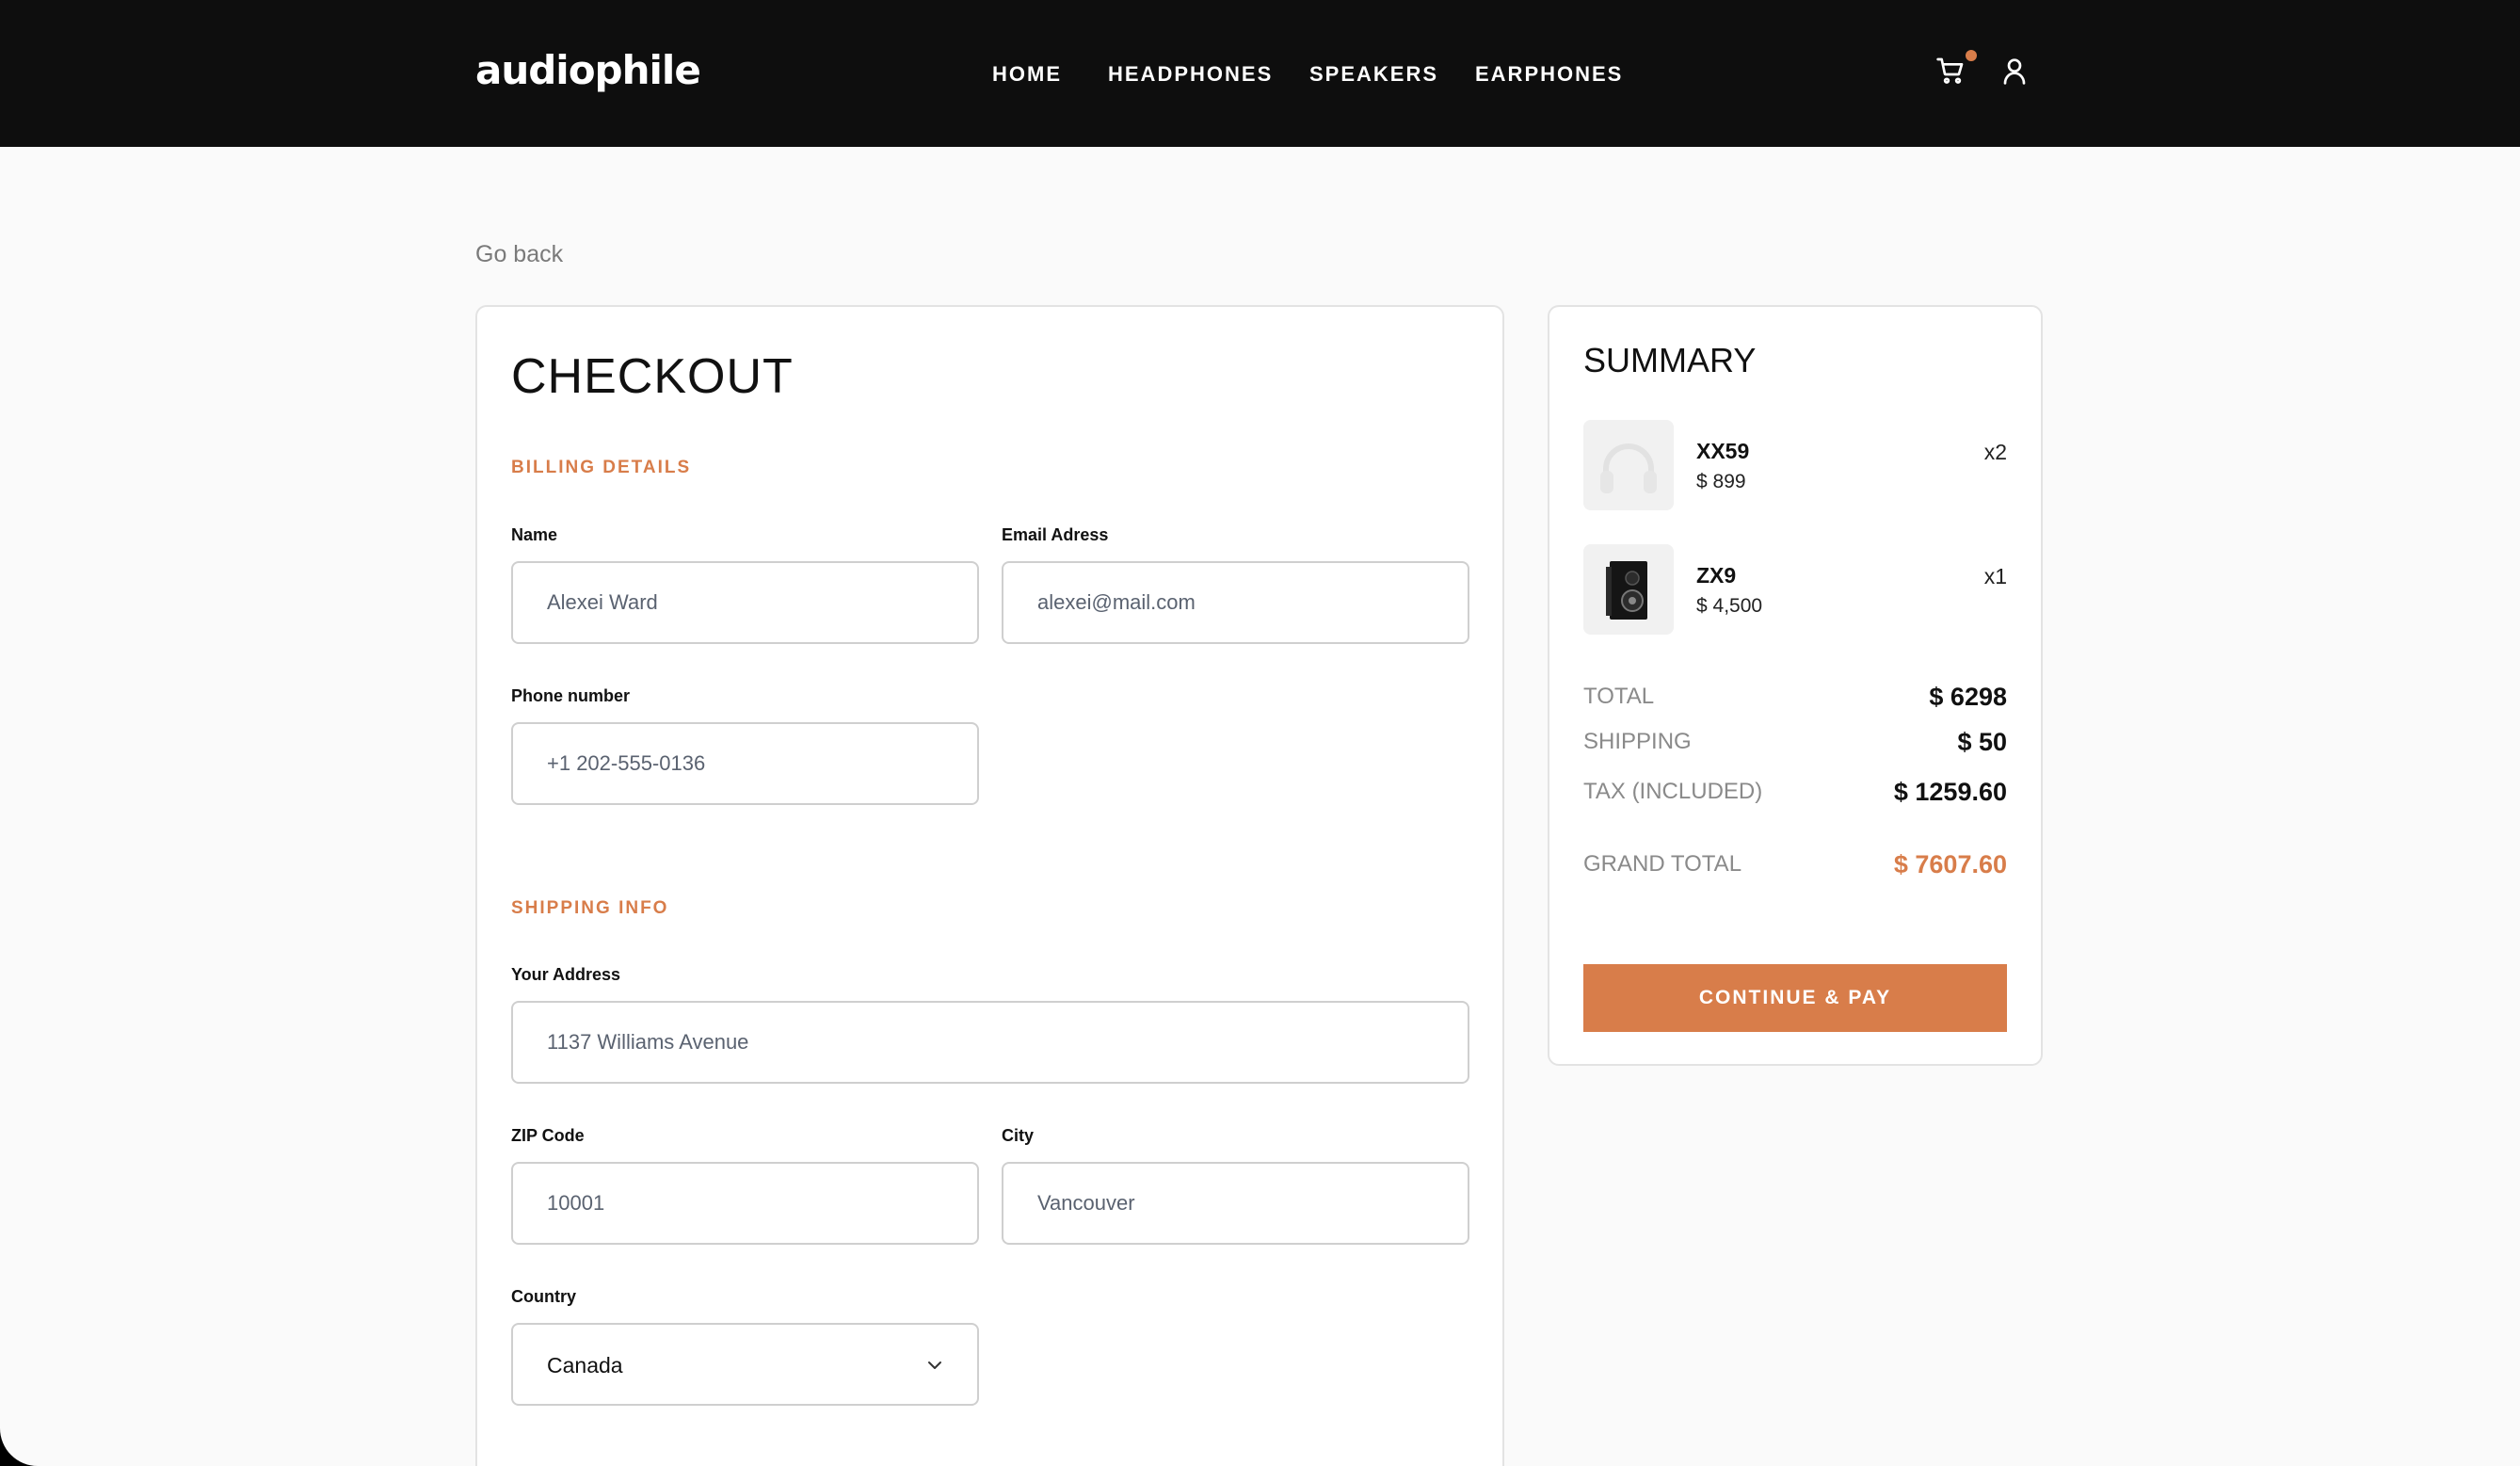 The image size is (2520, 1466). I want to click on item-quantity: x2, so click(1995, 452).